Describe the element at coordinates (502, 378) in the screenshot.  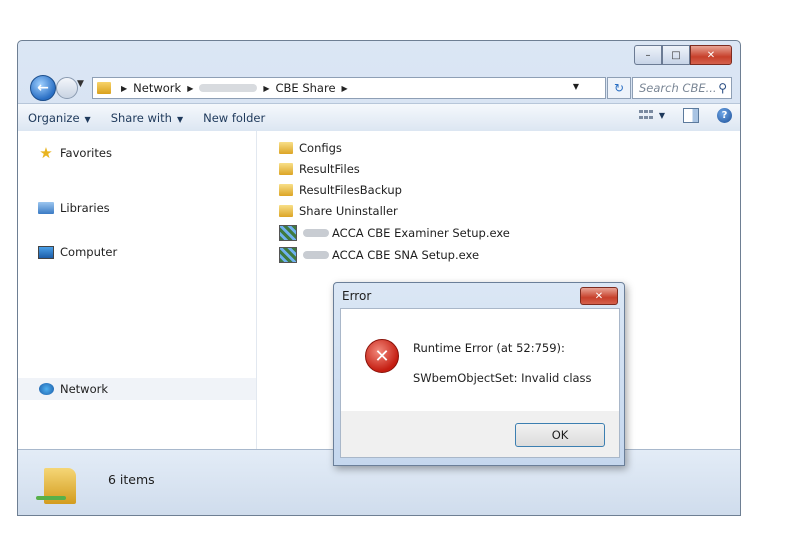
I see `error-message-line2: SWbemObjectSet: Invalid class` at that location.